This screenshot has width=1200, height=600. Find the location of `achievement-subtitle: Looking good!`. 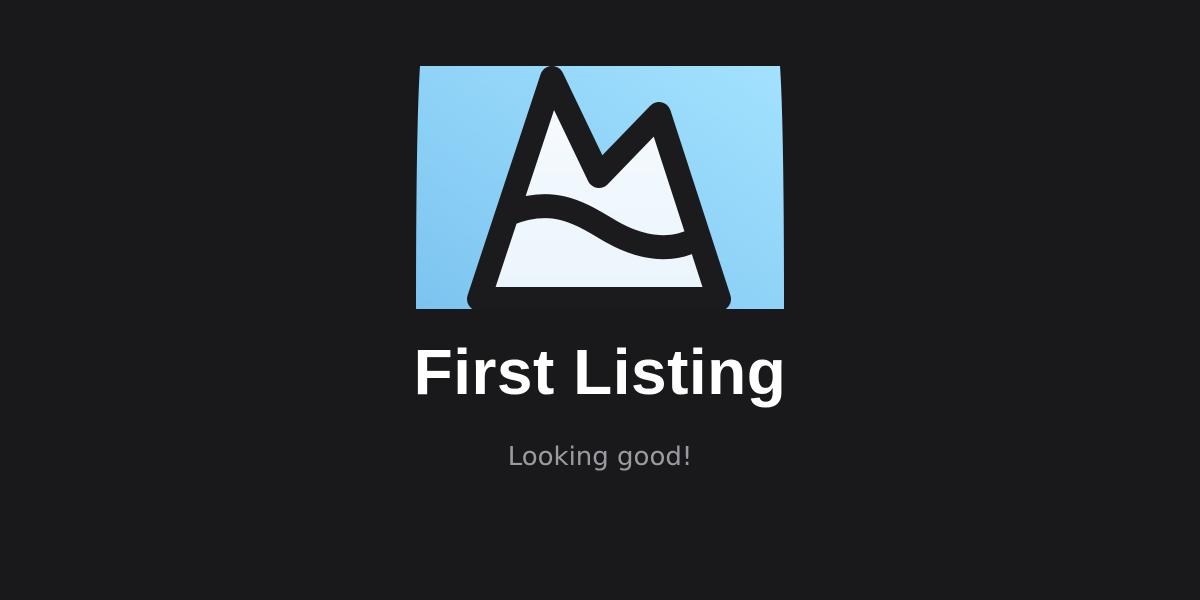

achievement-subtitle: Looking good! is located at coordinates (600, 457).